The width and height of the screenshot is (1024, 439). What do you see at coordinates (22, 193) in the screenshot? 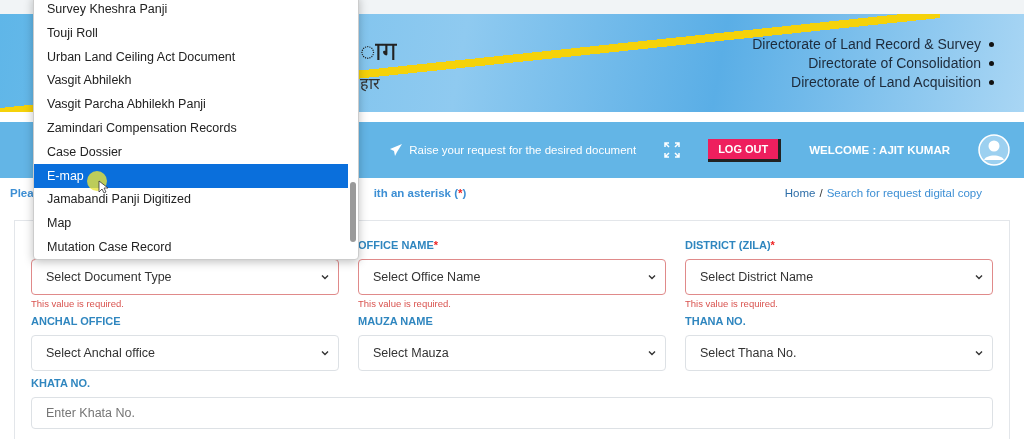
I see `notice-text: Plea` at bounding box center [22, 193].